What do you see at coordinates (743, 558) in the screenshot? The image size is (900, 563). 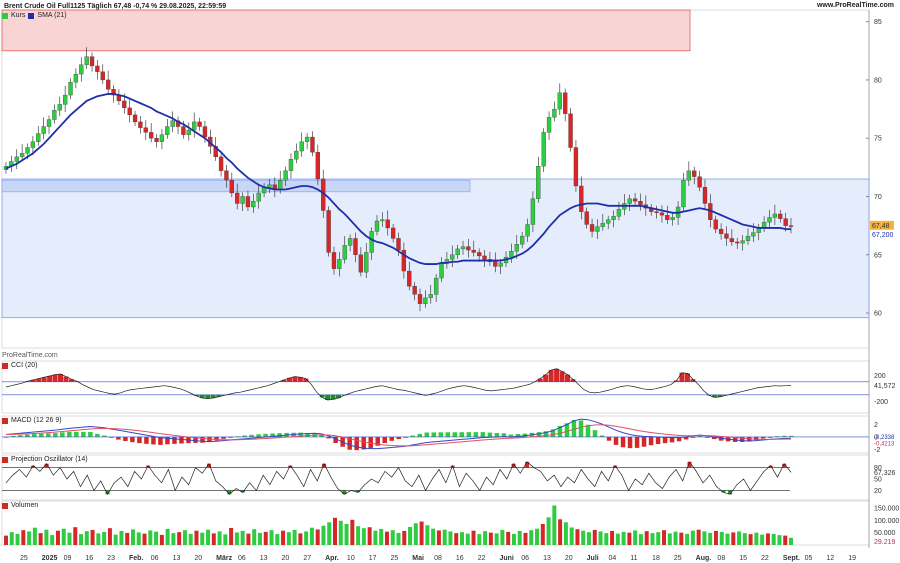 I see `x-tick-33: 15` at bounding box center [743, 558].